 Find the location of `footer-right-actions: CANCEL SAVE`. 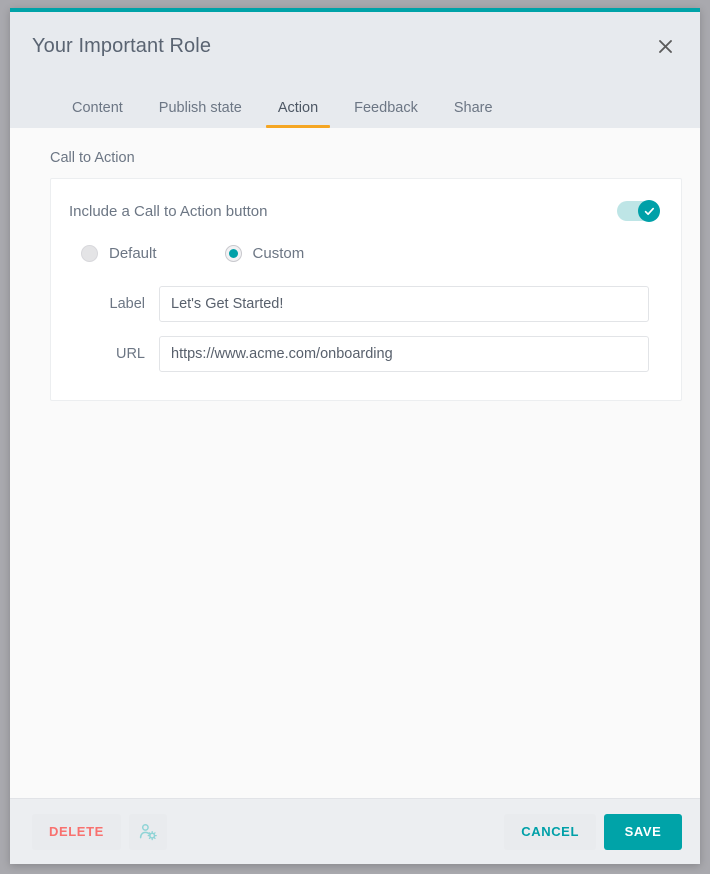

footer-right-actions: CANCEL SAVE is located at coordinates (593, 831).